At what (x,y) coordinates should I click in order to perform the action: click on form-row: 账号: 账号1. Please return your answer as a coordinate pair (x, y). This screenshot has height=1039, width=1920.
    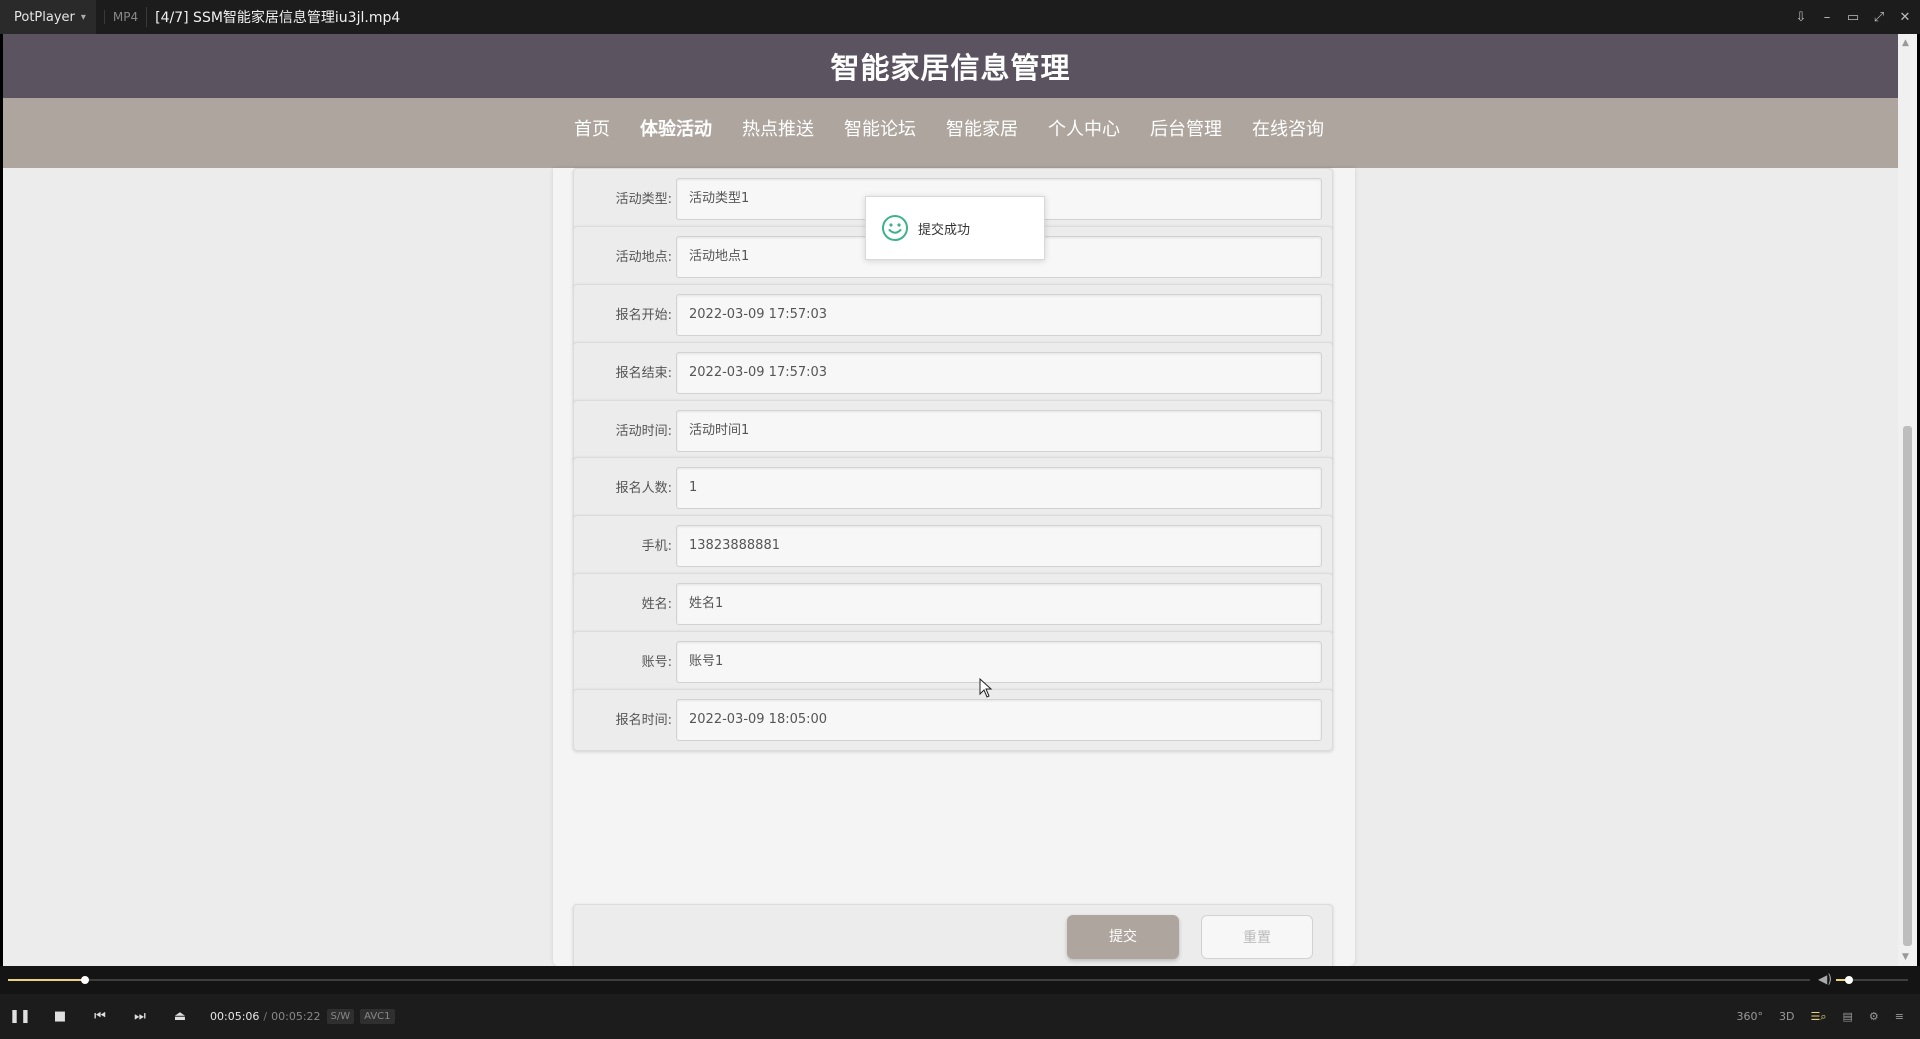
    Looking at the image, I should click on (953, 662).